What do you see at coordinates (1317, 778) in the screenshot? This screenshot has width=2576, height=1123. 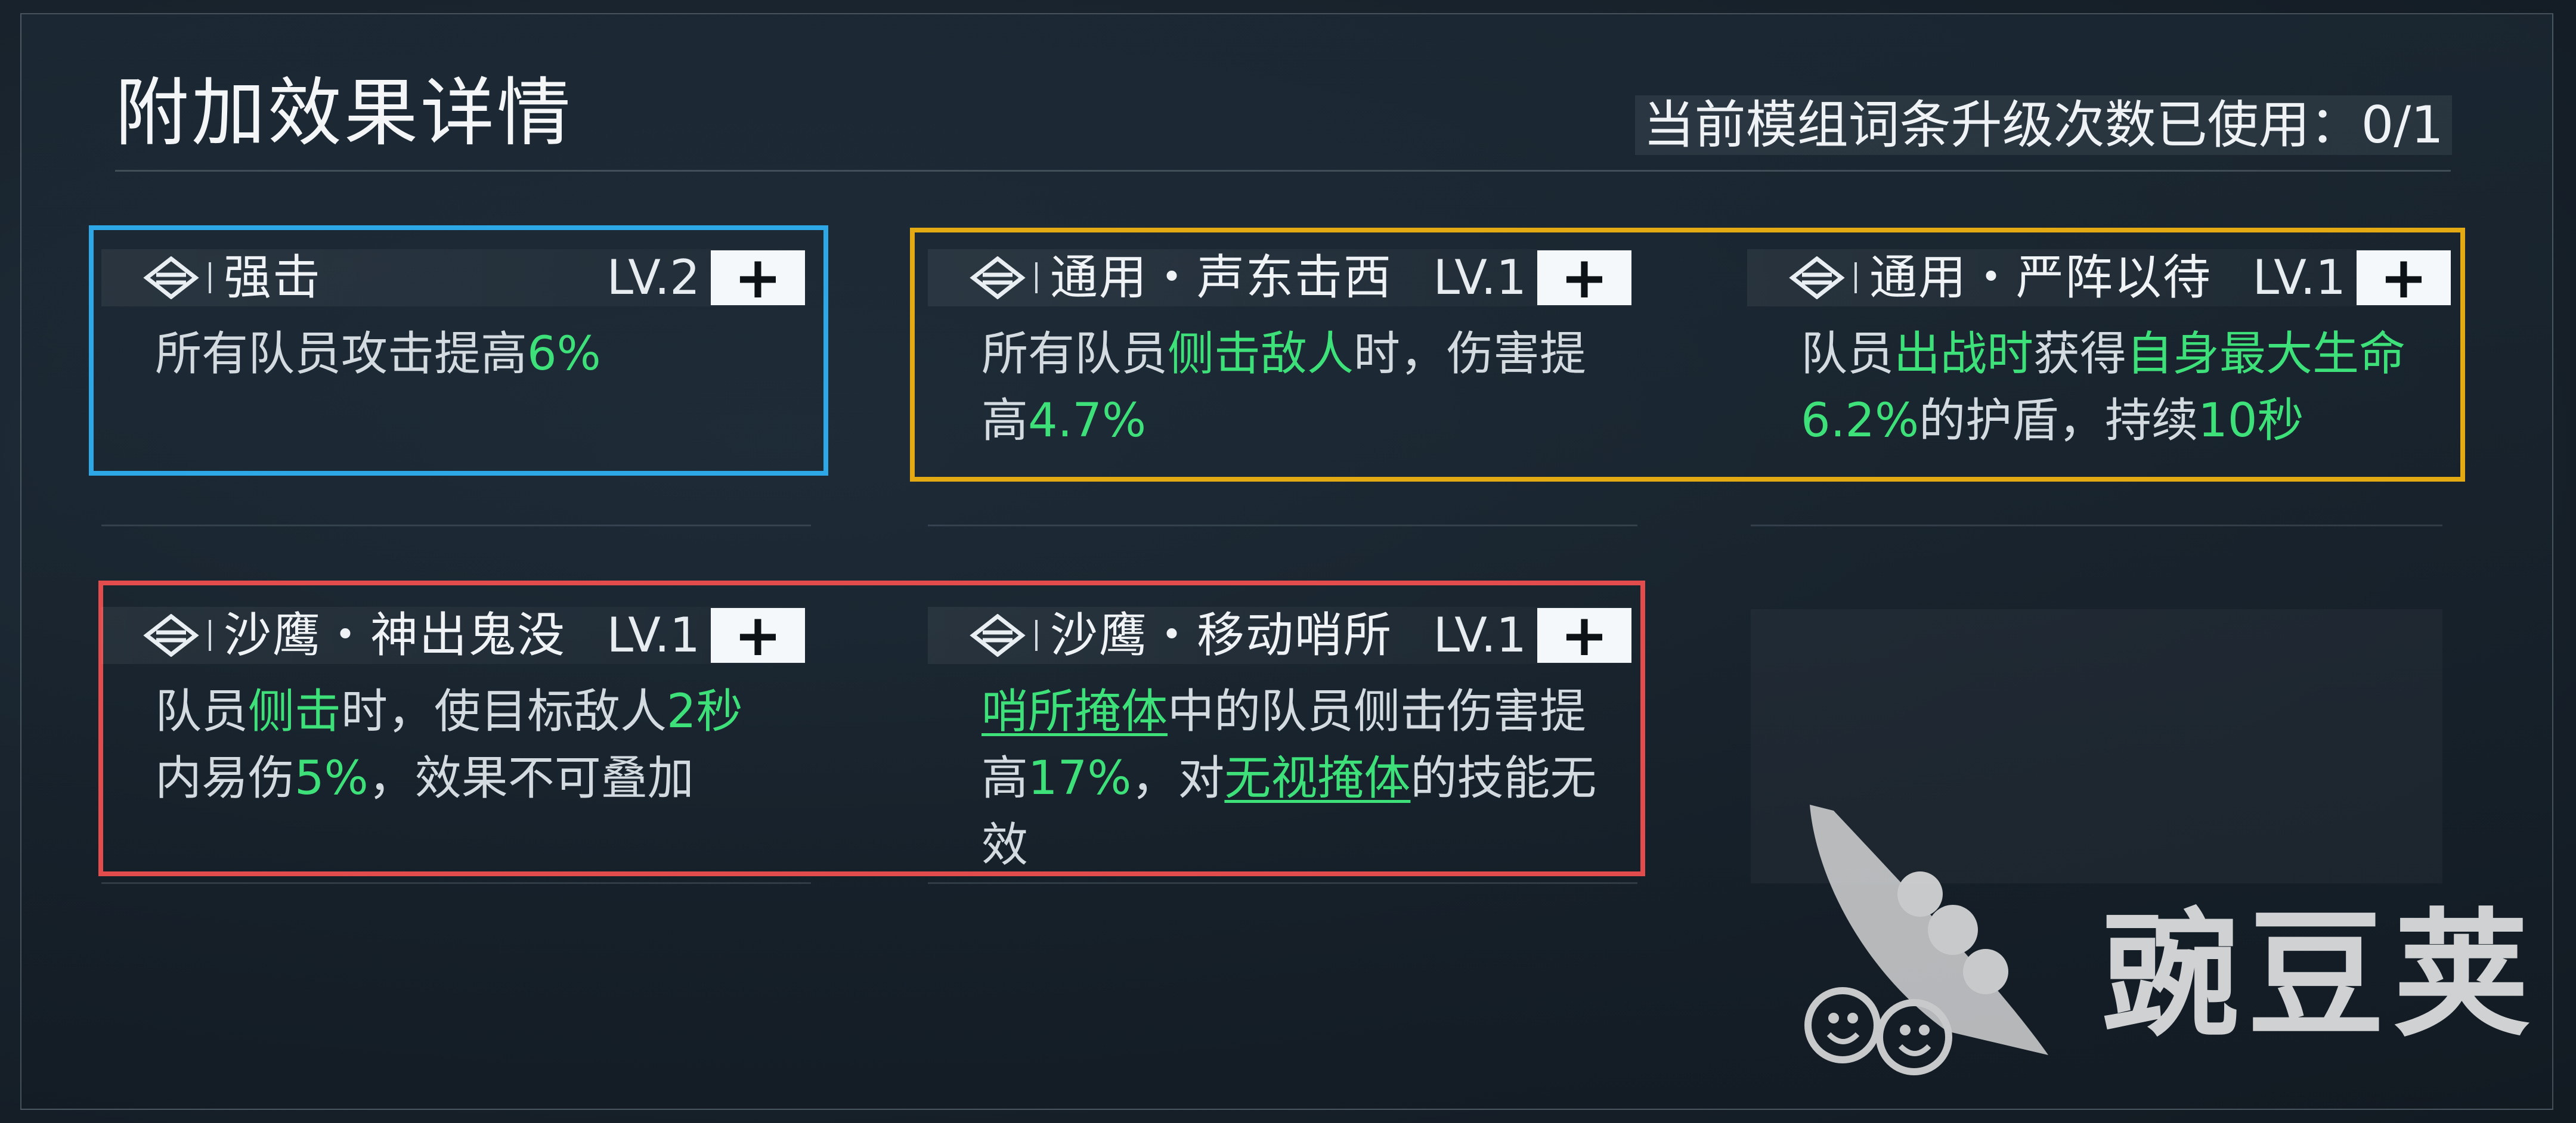 I see `linked-term: 无视掩体` at bounding box center [1317, 778].